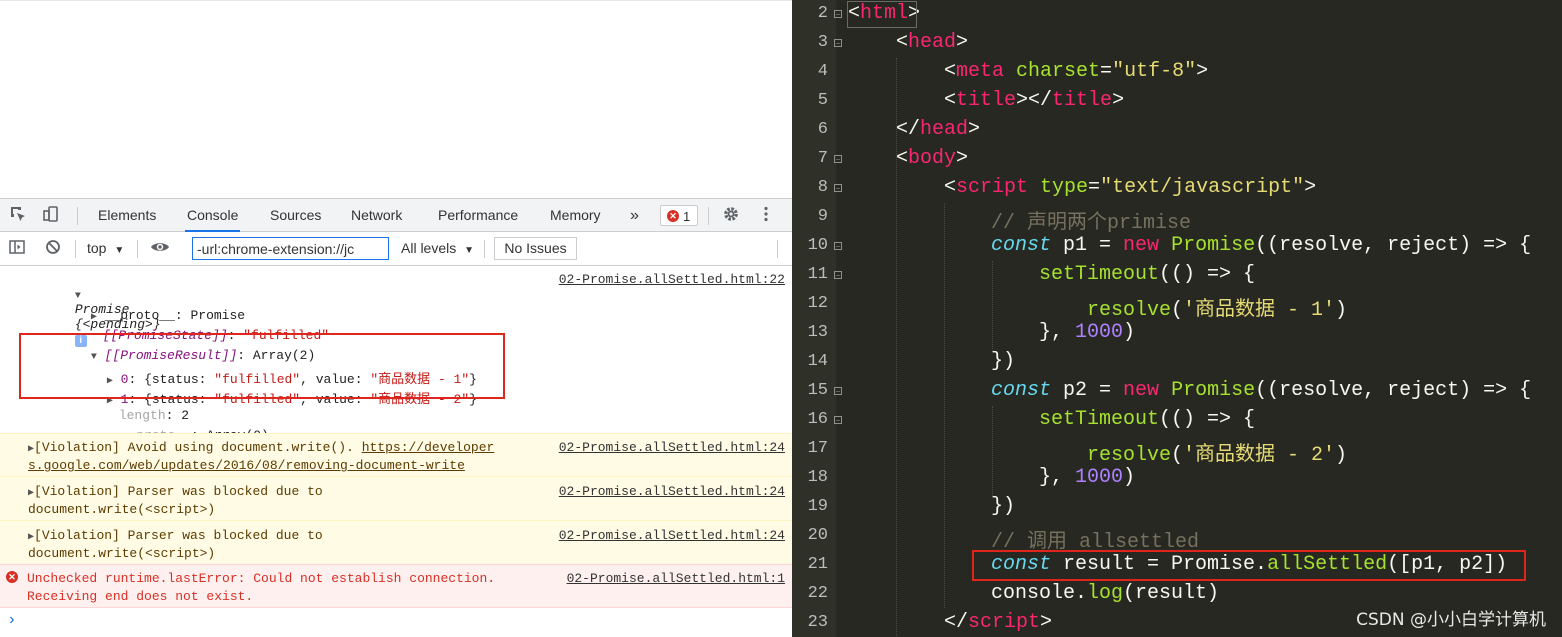  I want to click on error-circle-icon: ✕, so click(673, 216).